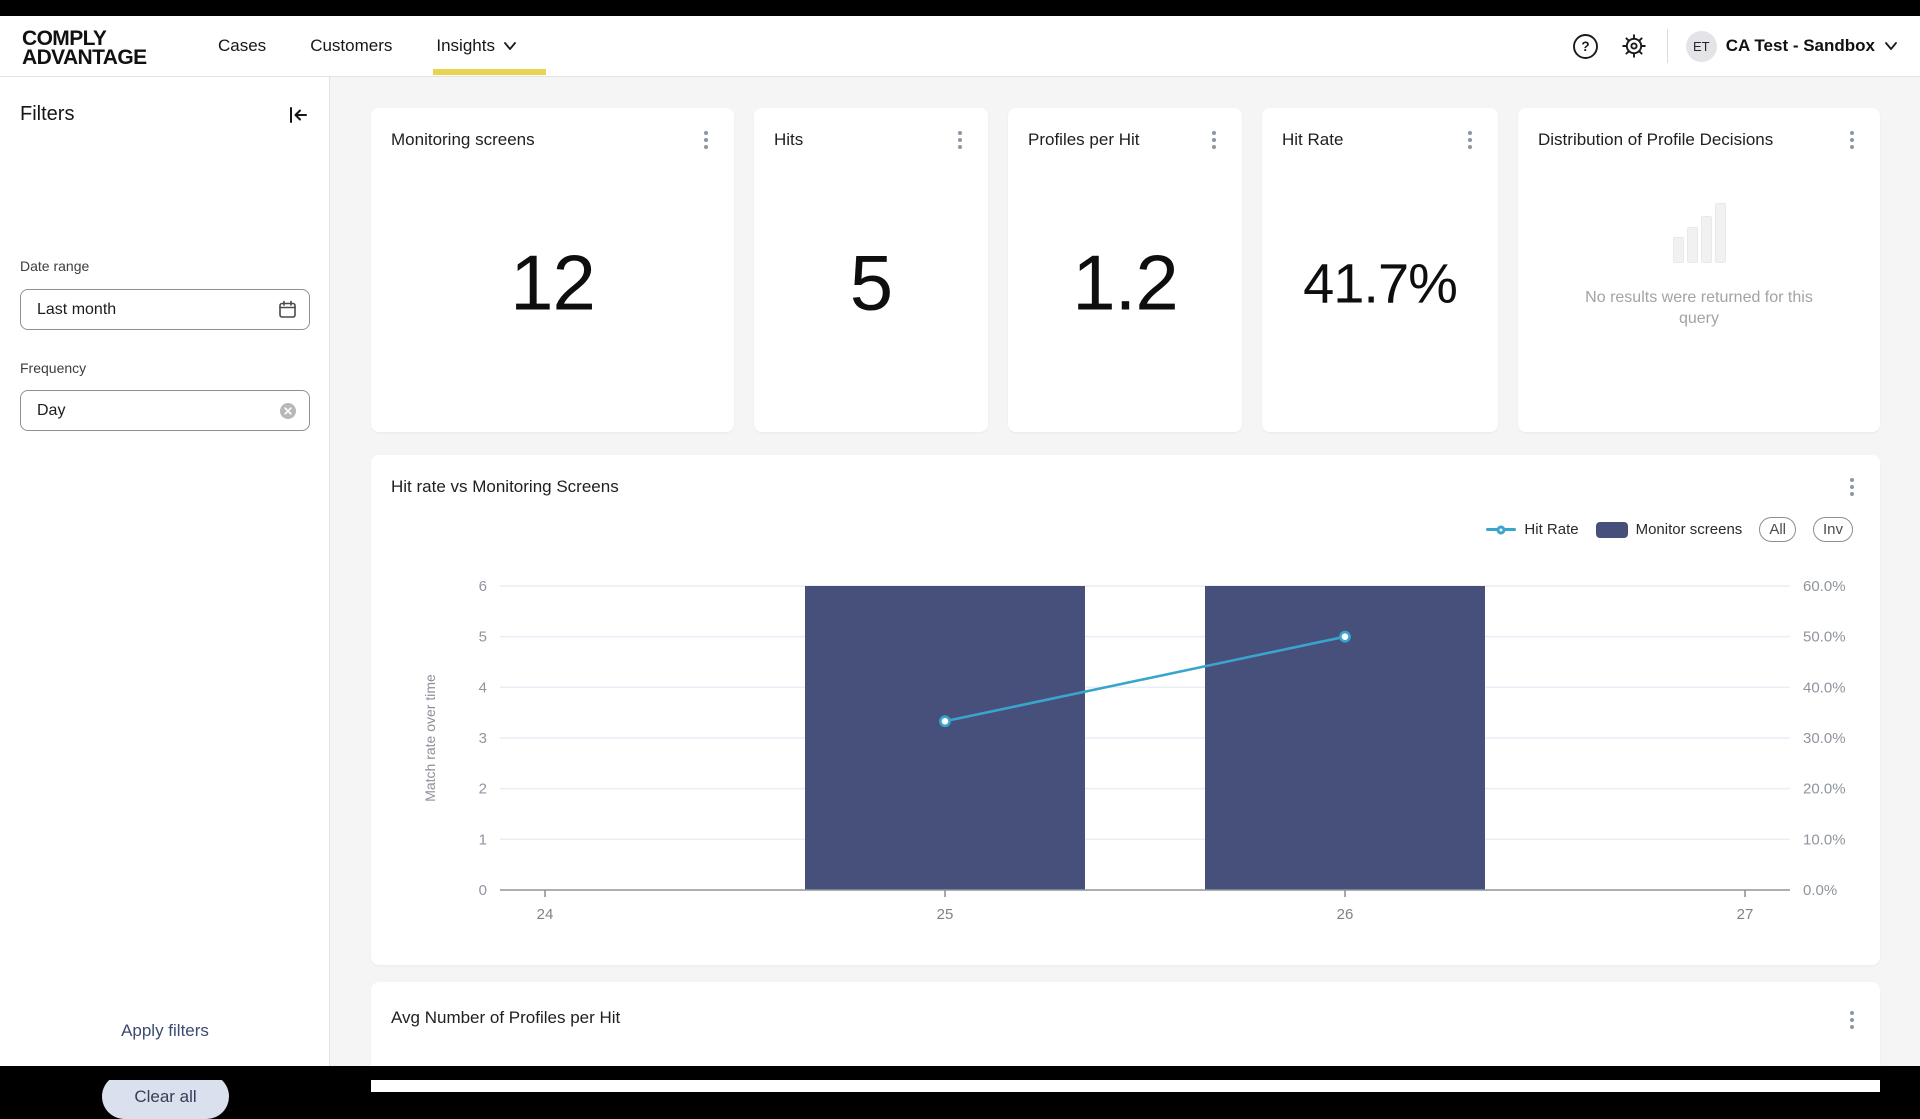 This screenshot has width=1920, height=1119. What do you see at coordinates (55, 266) in the screenshot?
I see `date-range-label: Date range` at bounding box center [55, 266].